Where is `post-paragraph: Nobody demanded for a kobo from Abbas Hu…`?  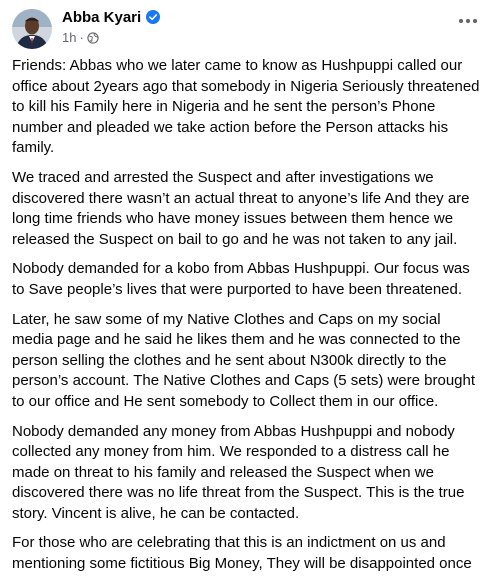 post-paragraph: Nobody demanded for a kobo from Abbas Hu… is located at coordinates (241, 279).